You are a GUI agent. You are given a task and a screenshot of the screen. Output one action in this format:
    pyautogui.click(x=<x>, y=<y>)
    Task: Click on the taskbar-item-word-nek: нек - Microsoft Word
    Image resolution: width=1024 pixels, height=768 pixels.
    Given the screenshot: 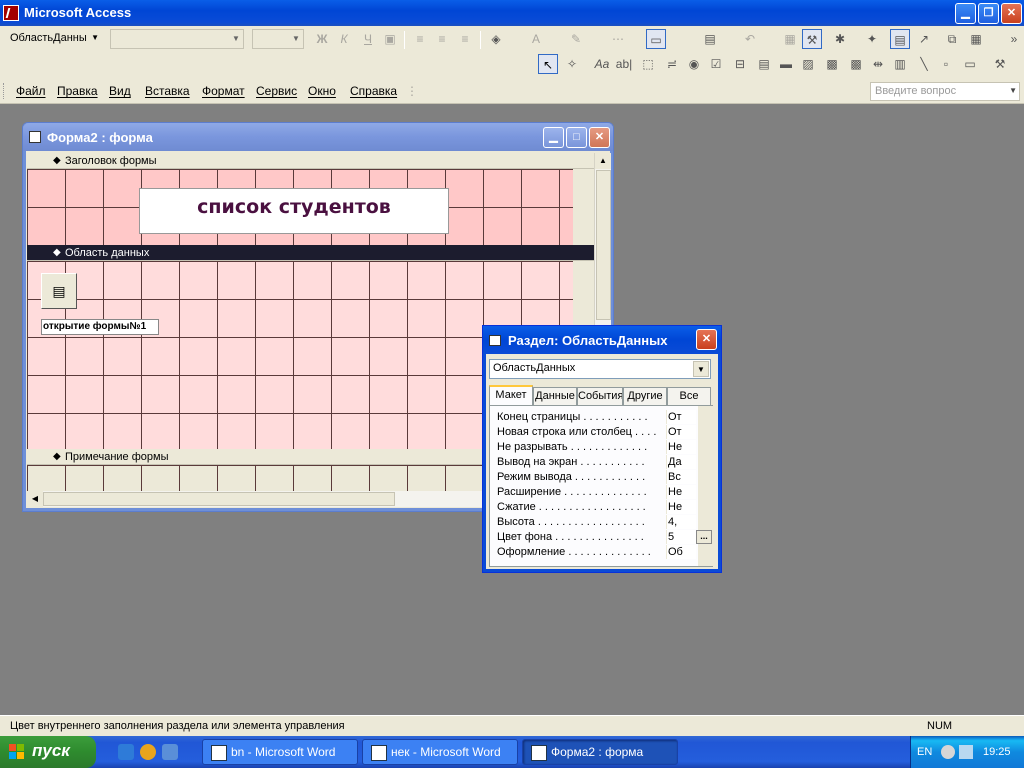 What is the action you would take?
    pyautogui.click(x=440, y=752)
    